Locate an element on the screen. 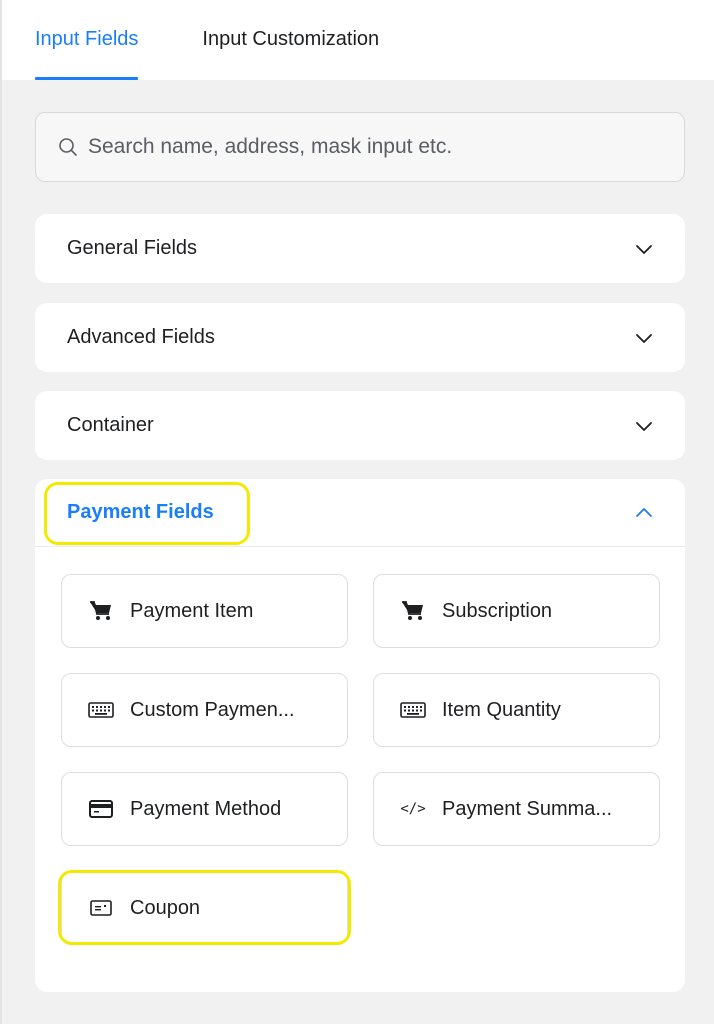  section-header: Payment Fields is located at coordinates (360, 513).